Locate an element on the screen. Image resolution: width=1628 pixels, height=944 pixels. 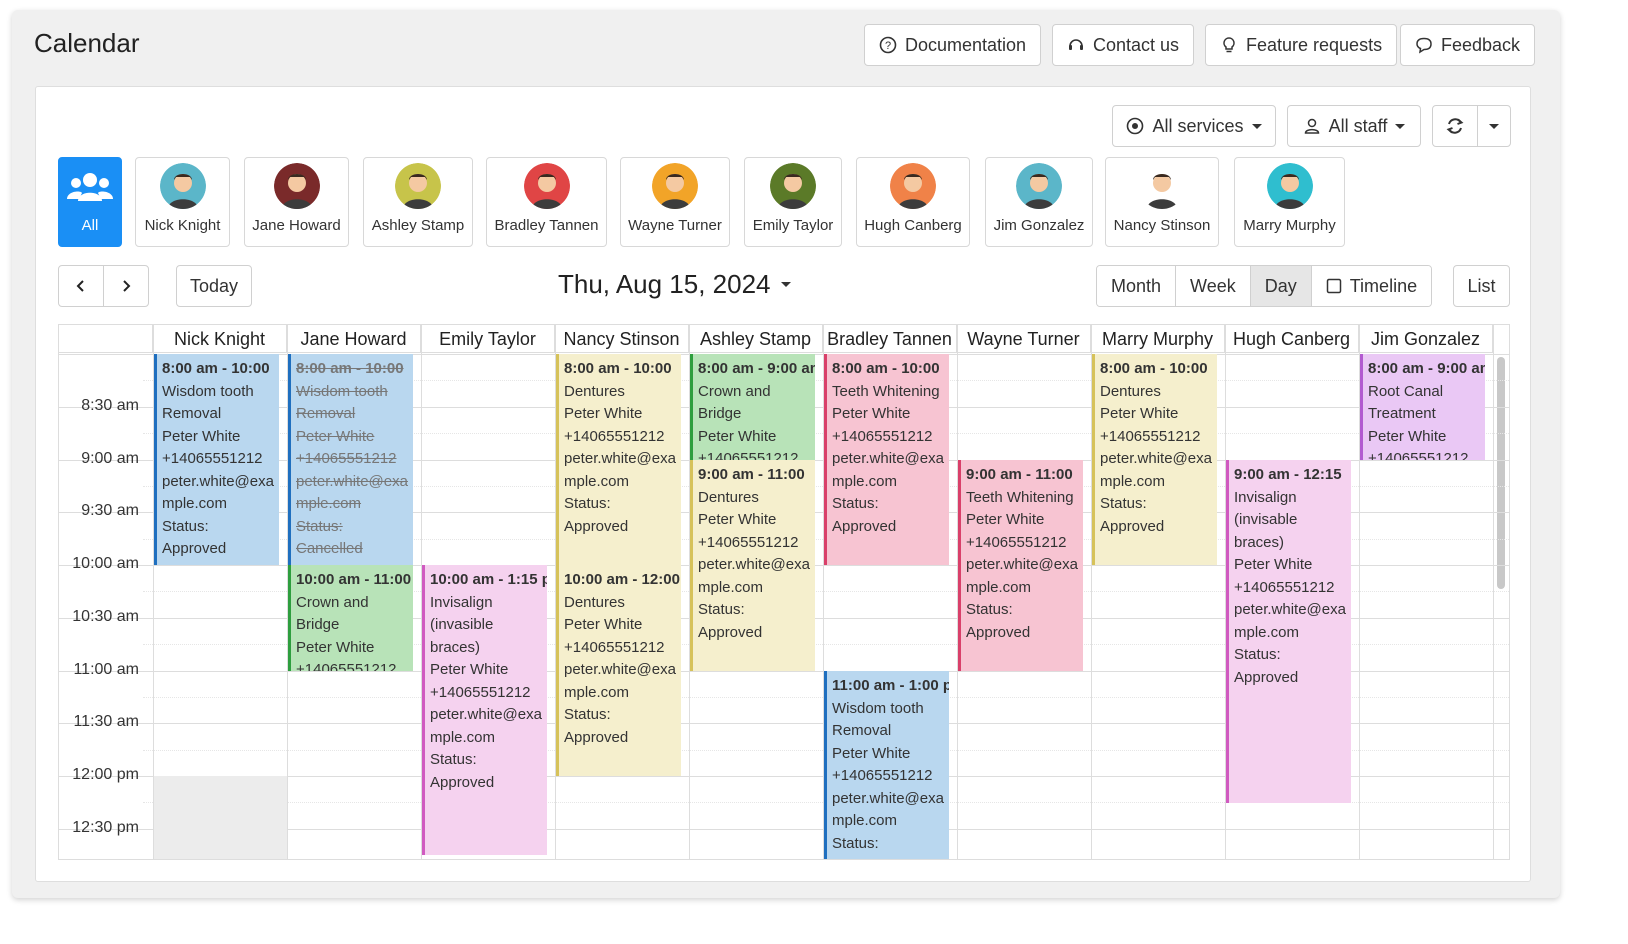
staff-card: Ashley Stamp is located at coordinates (418, 202).